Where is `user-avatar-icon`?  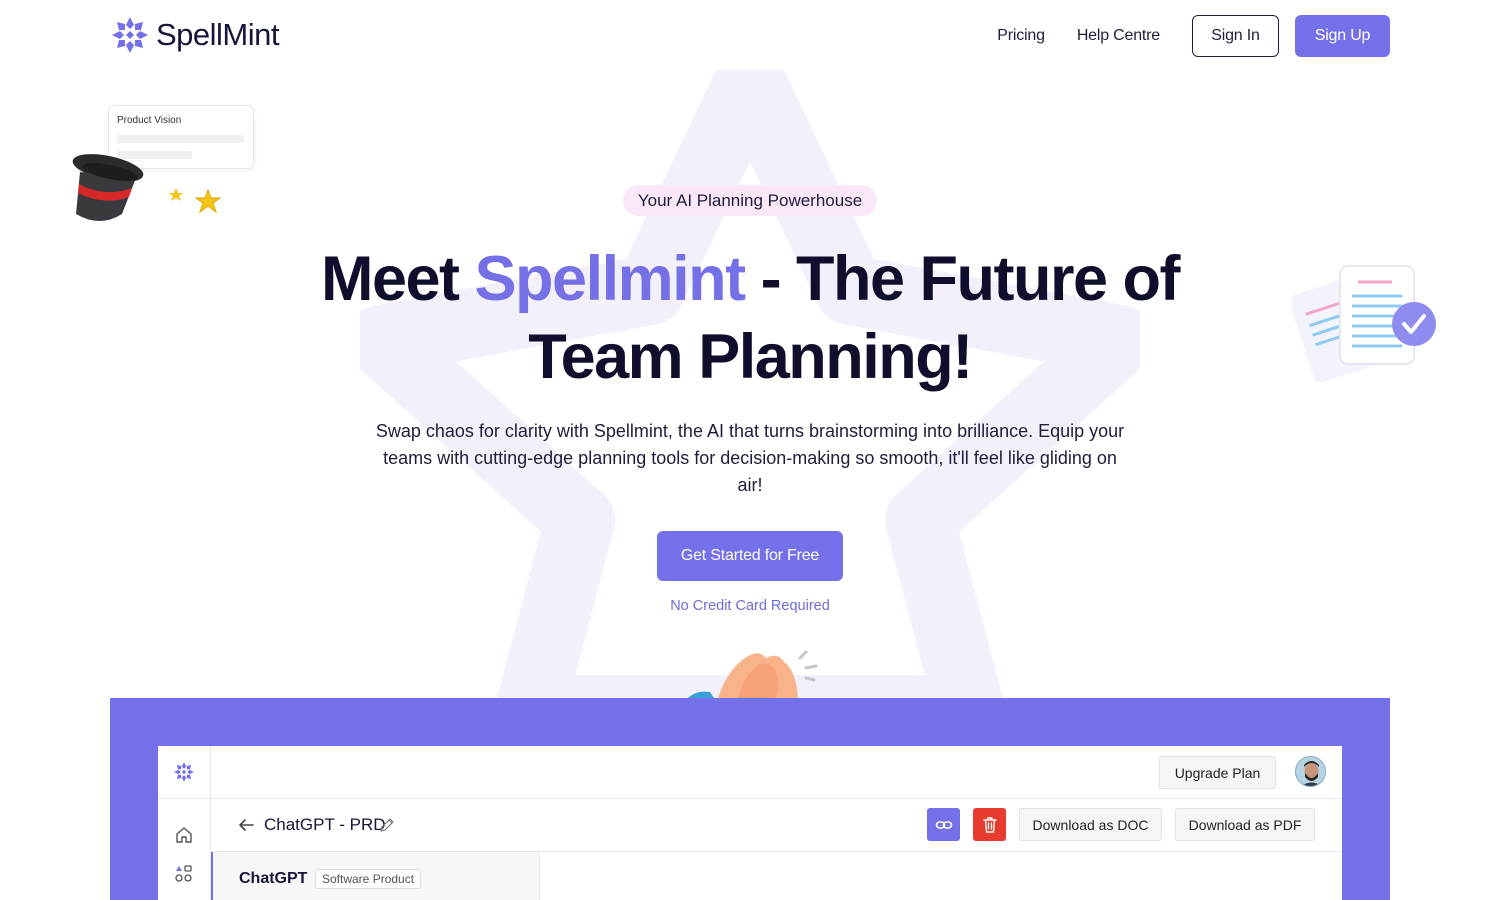 user-avatar-icon is located at coordinates (1310, 771).